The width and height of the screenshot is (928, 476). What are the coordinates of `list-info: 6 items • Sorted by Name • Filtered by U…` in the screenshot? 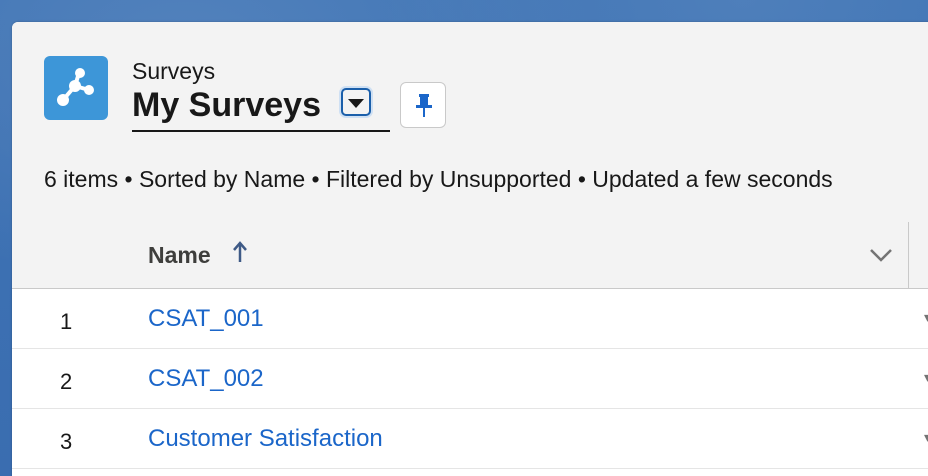 It's located at (438, 179).